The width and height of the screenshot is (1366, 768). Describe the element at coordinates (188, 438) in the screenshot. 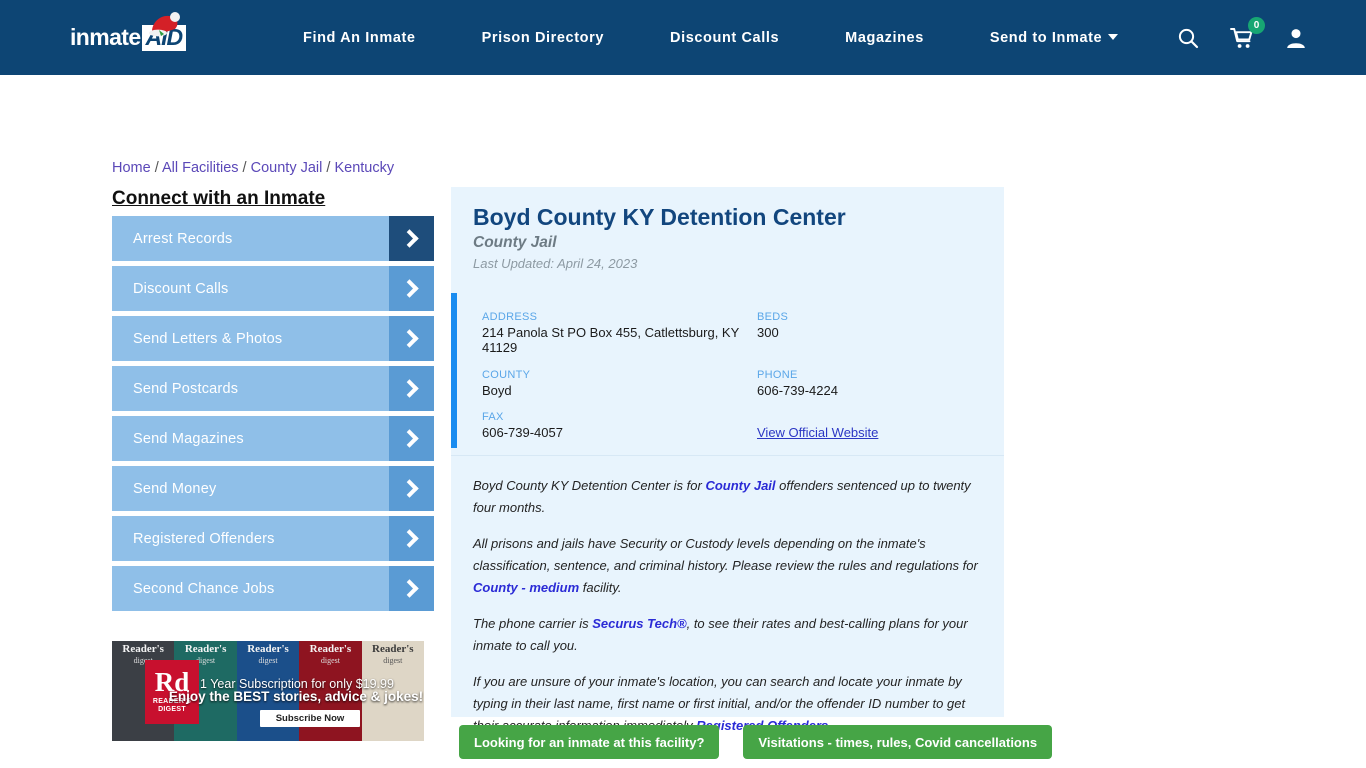

I see `sidebar-item-label: Send Magazines` at that location.